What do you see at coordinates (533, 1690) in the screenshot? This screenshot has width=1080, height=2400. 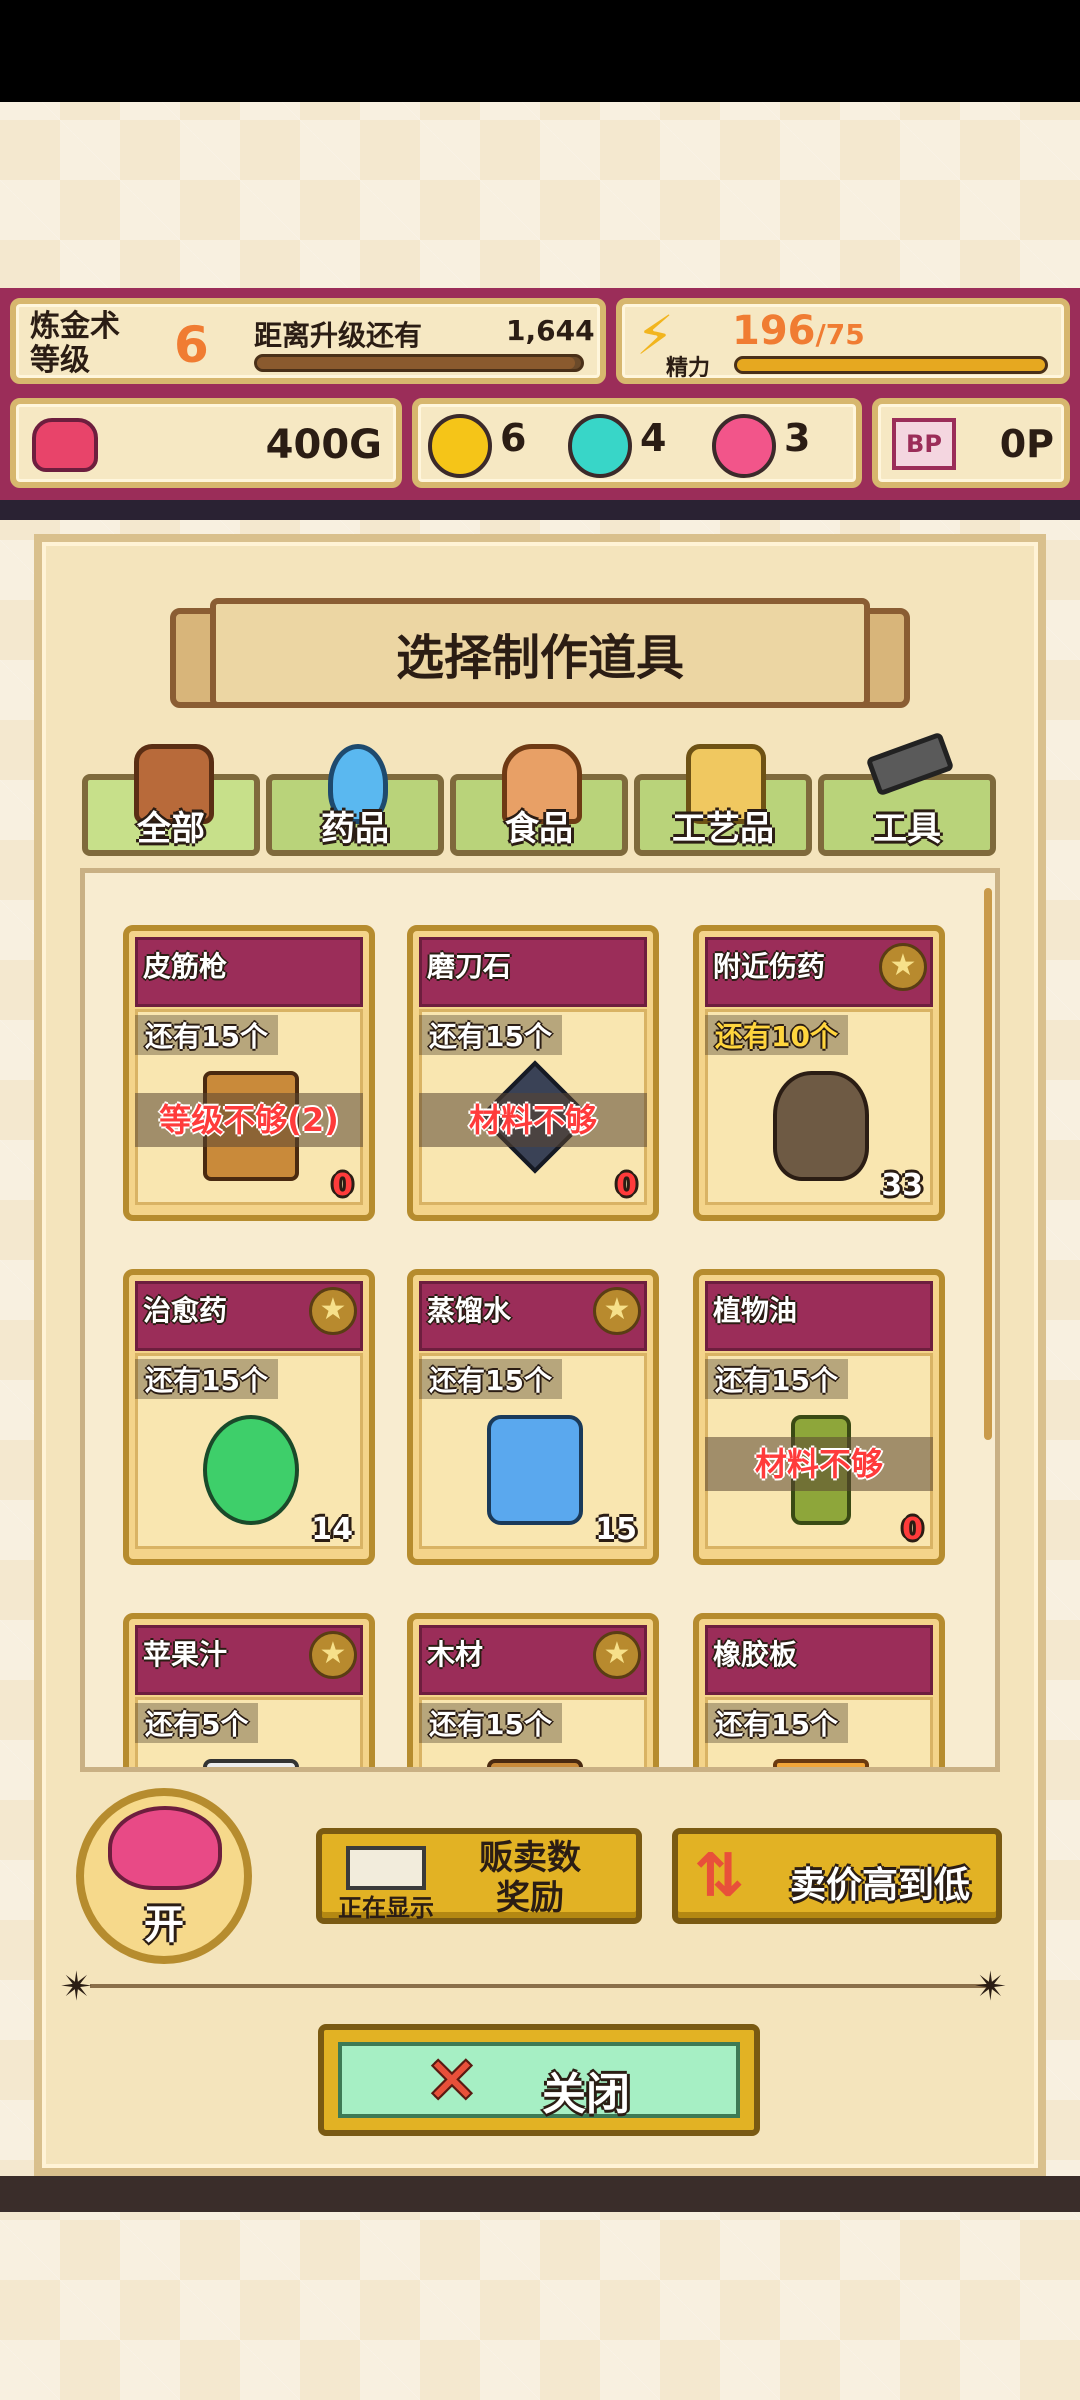 I see `item-card: 木材 ★ 还有15个` at bounding box center [533, 1690].